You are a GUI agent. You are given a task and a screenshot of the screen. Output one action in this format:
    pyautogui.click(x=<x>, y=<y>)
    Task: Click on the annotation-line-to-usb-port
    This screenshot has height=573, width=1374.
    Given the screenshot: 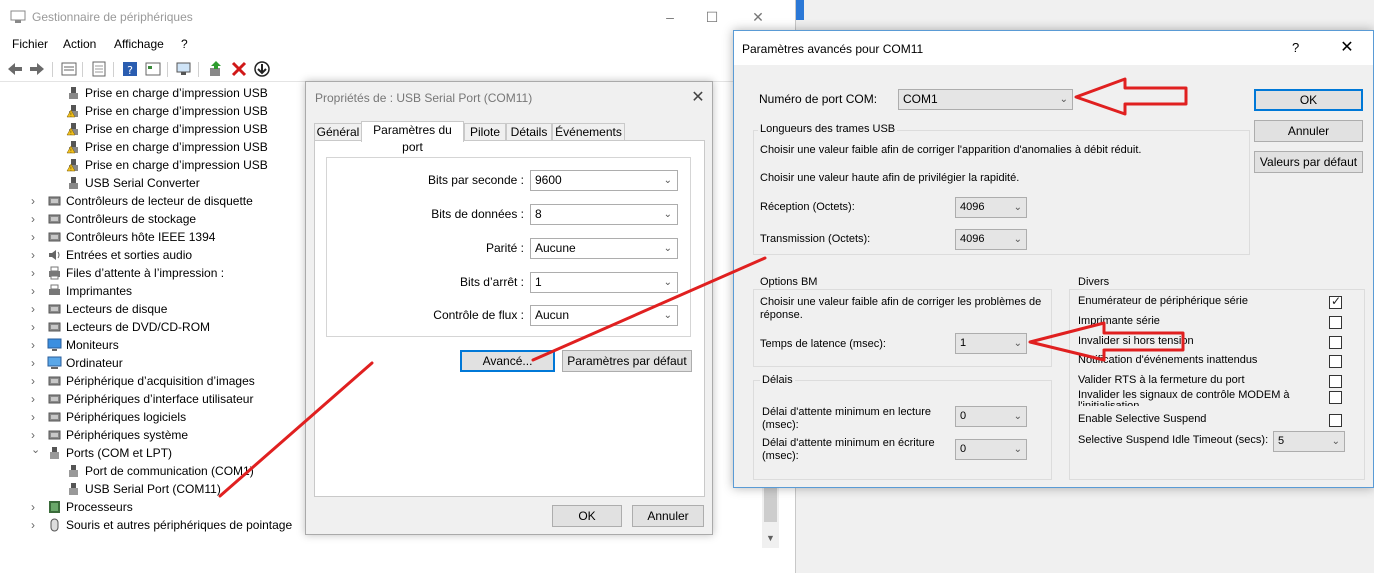 What is the action you would take?
    pyautogui.click(x=296, y=429)
    